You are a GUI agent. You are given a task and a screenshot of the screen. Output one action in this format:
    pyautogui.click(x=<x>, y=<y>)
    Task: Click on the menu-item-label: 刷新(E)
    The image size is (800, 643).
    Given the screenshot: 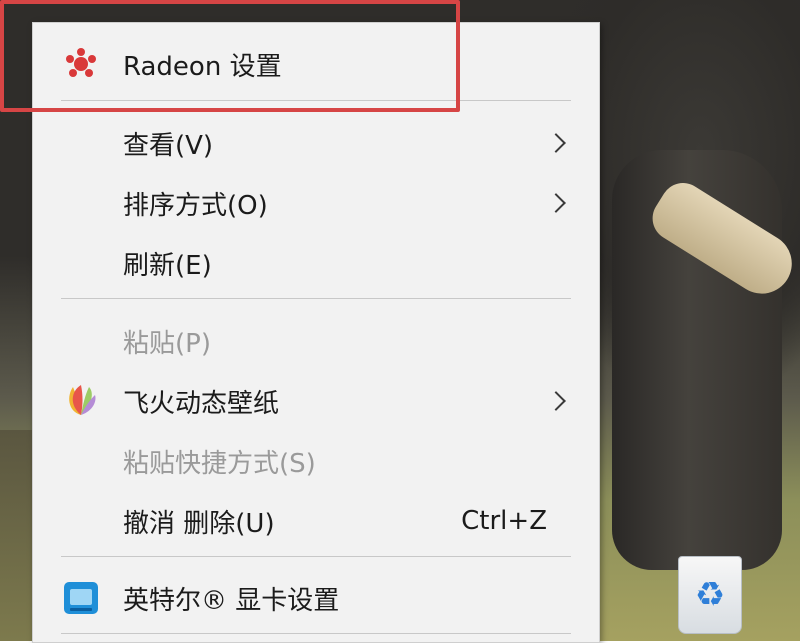 What is the action you would take?
    pyautogui.click(x=167, y=265)
    